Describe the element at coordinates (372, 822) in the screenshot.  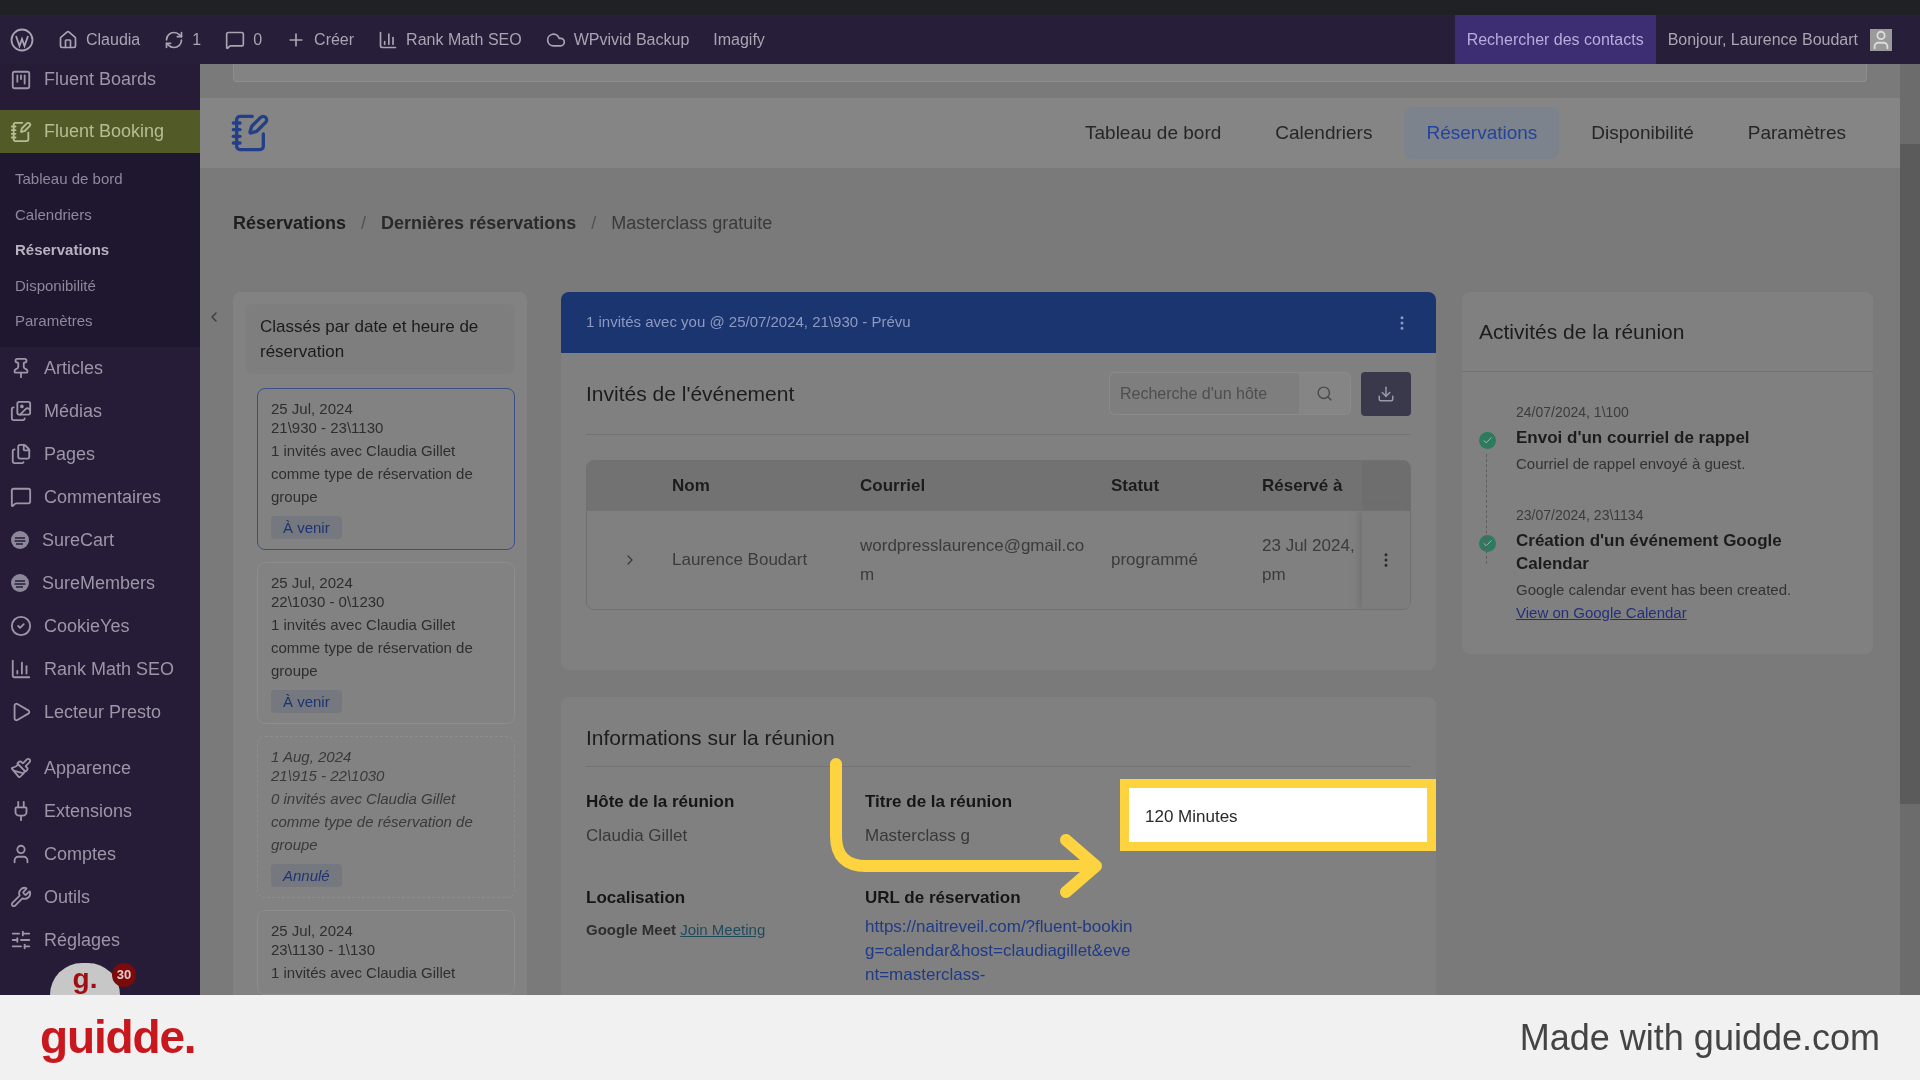
I see `booking-description: 0 invités avec Claudia Gillet comme type de réservation de groupe` at that location.